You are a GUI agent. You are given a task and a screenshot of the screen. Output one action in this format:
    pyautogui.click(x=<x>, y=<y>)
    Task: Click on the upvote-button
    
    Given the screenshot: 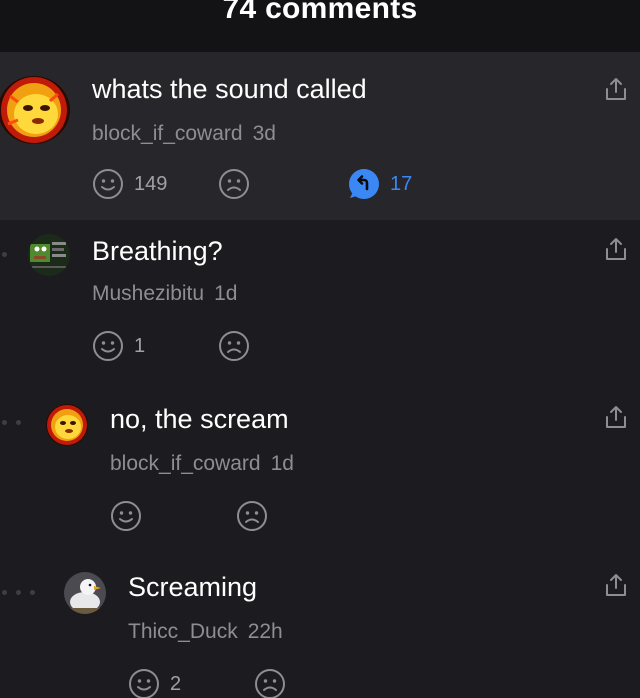 What is the action you would take?
    pyautogui.click(x=131, y=516)
    